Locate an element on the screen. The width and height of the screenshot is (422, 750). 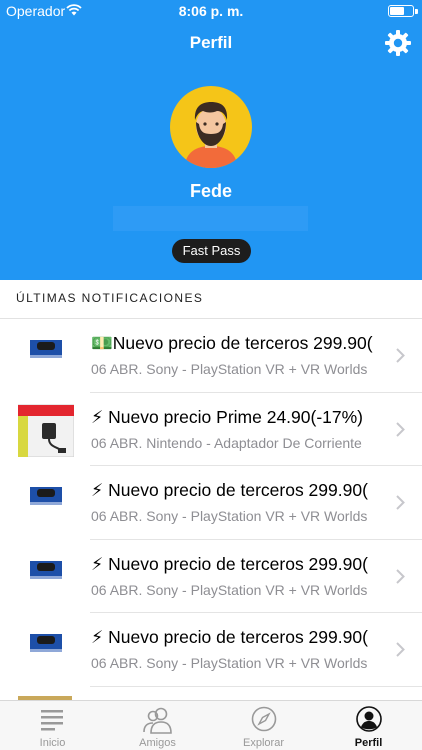
status-bar: Operador 8:06 p. m. is located at coordinates (211, 11).